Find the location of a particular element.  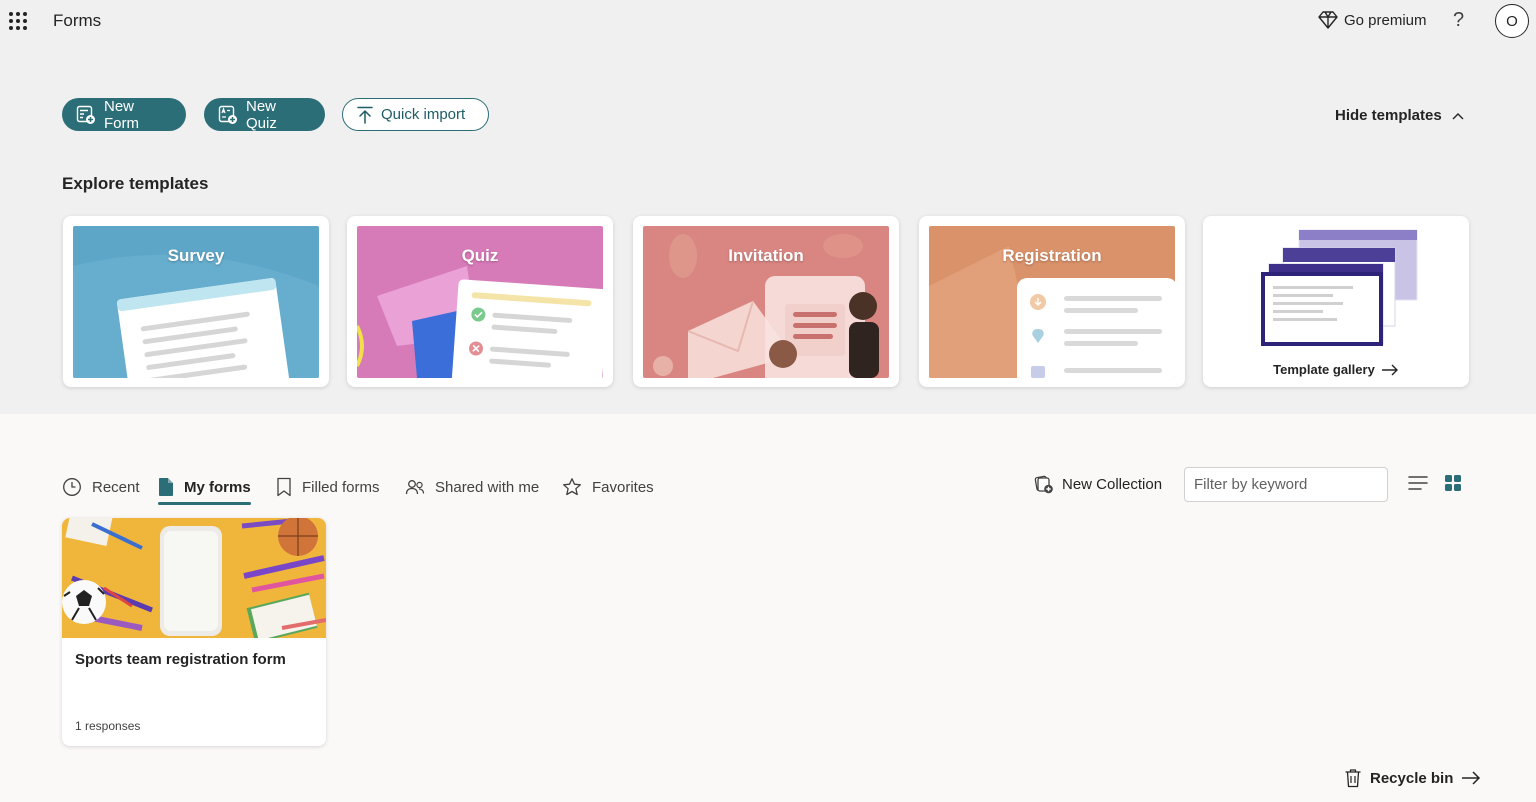

survey-illustration: Survey is located at coordinates (196, 302).